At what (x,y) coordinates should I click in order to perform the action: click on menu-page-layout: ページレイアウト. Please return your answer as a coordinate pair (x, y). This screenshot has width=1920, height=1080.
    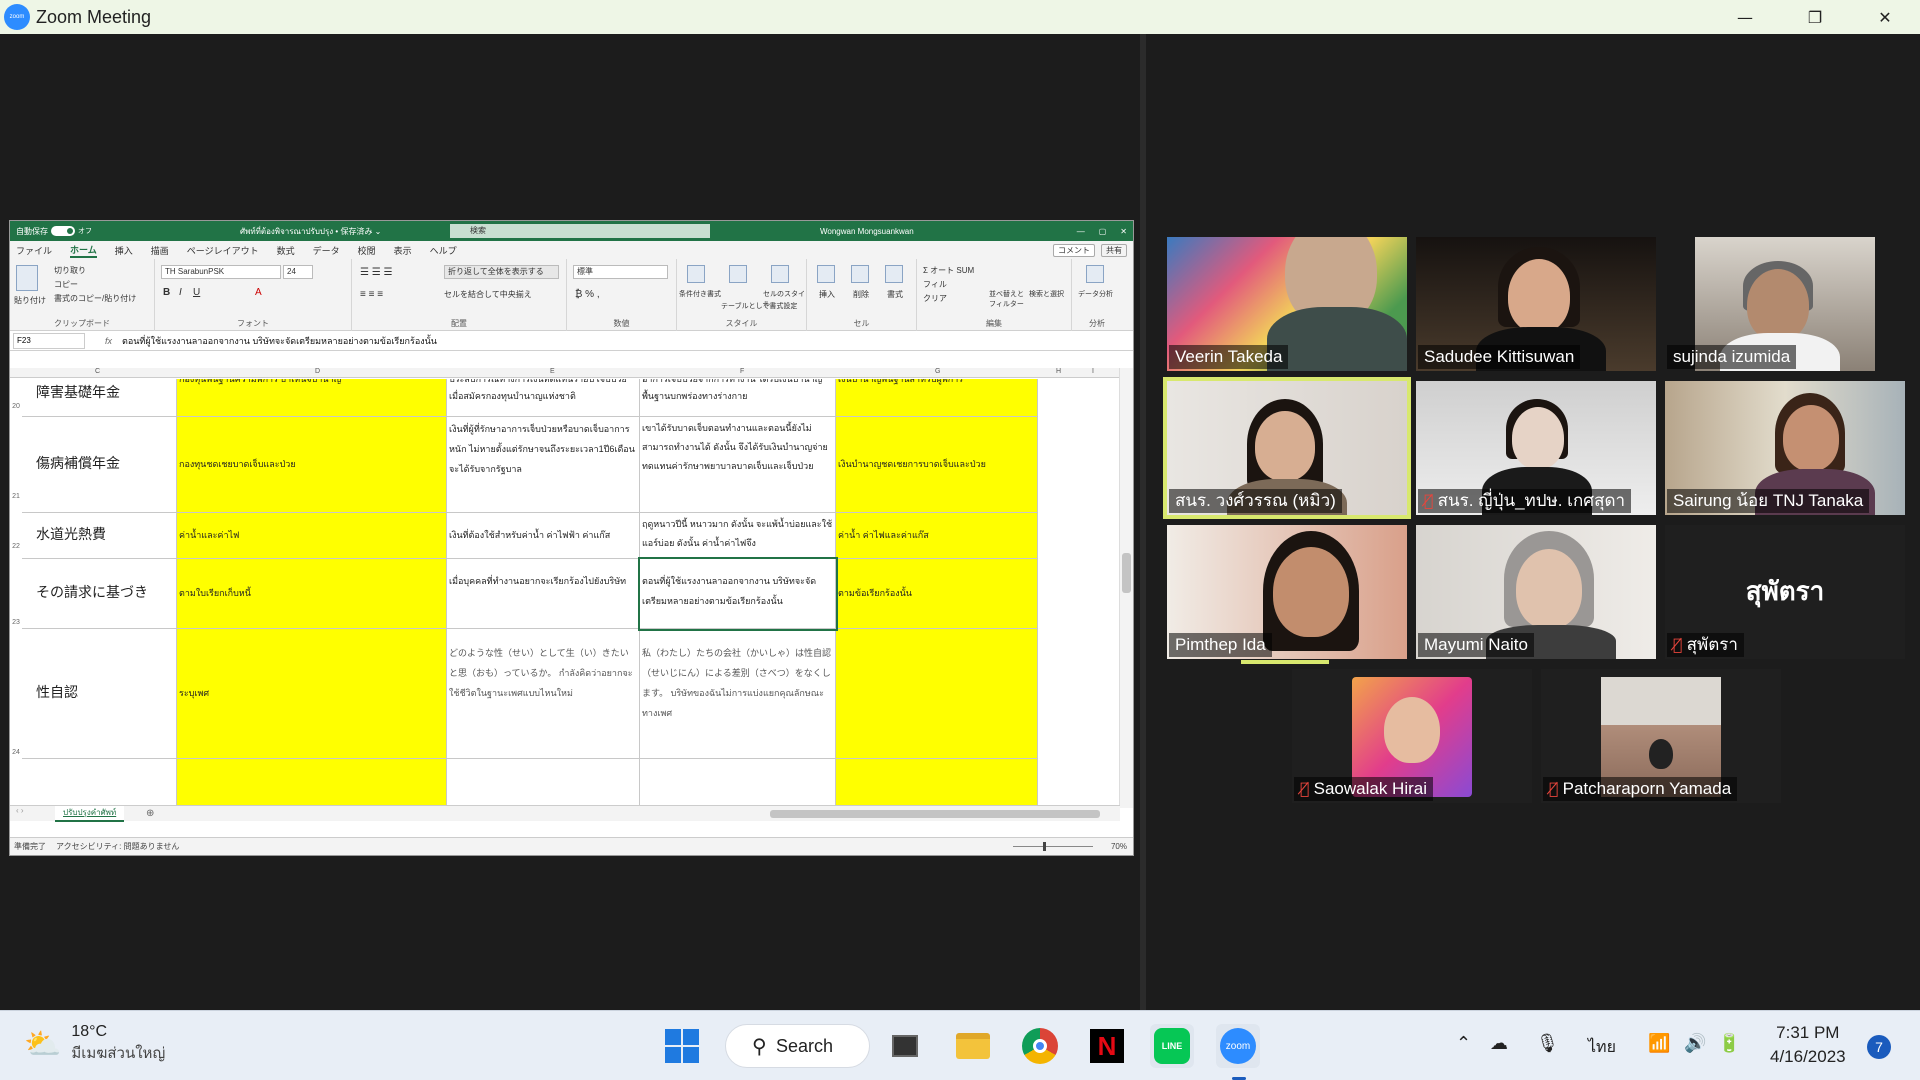
    Looking at the image, I should click on (223, 250).